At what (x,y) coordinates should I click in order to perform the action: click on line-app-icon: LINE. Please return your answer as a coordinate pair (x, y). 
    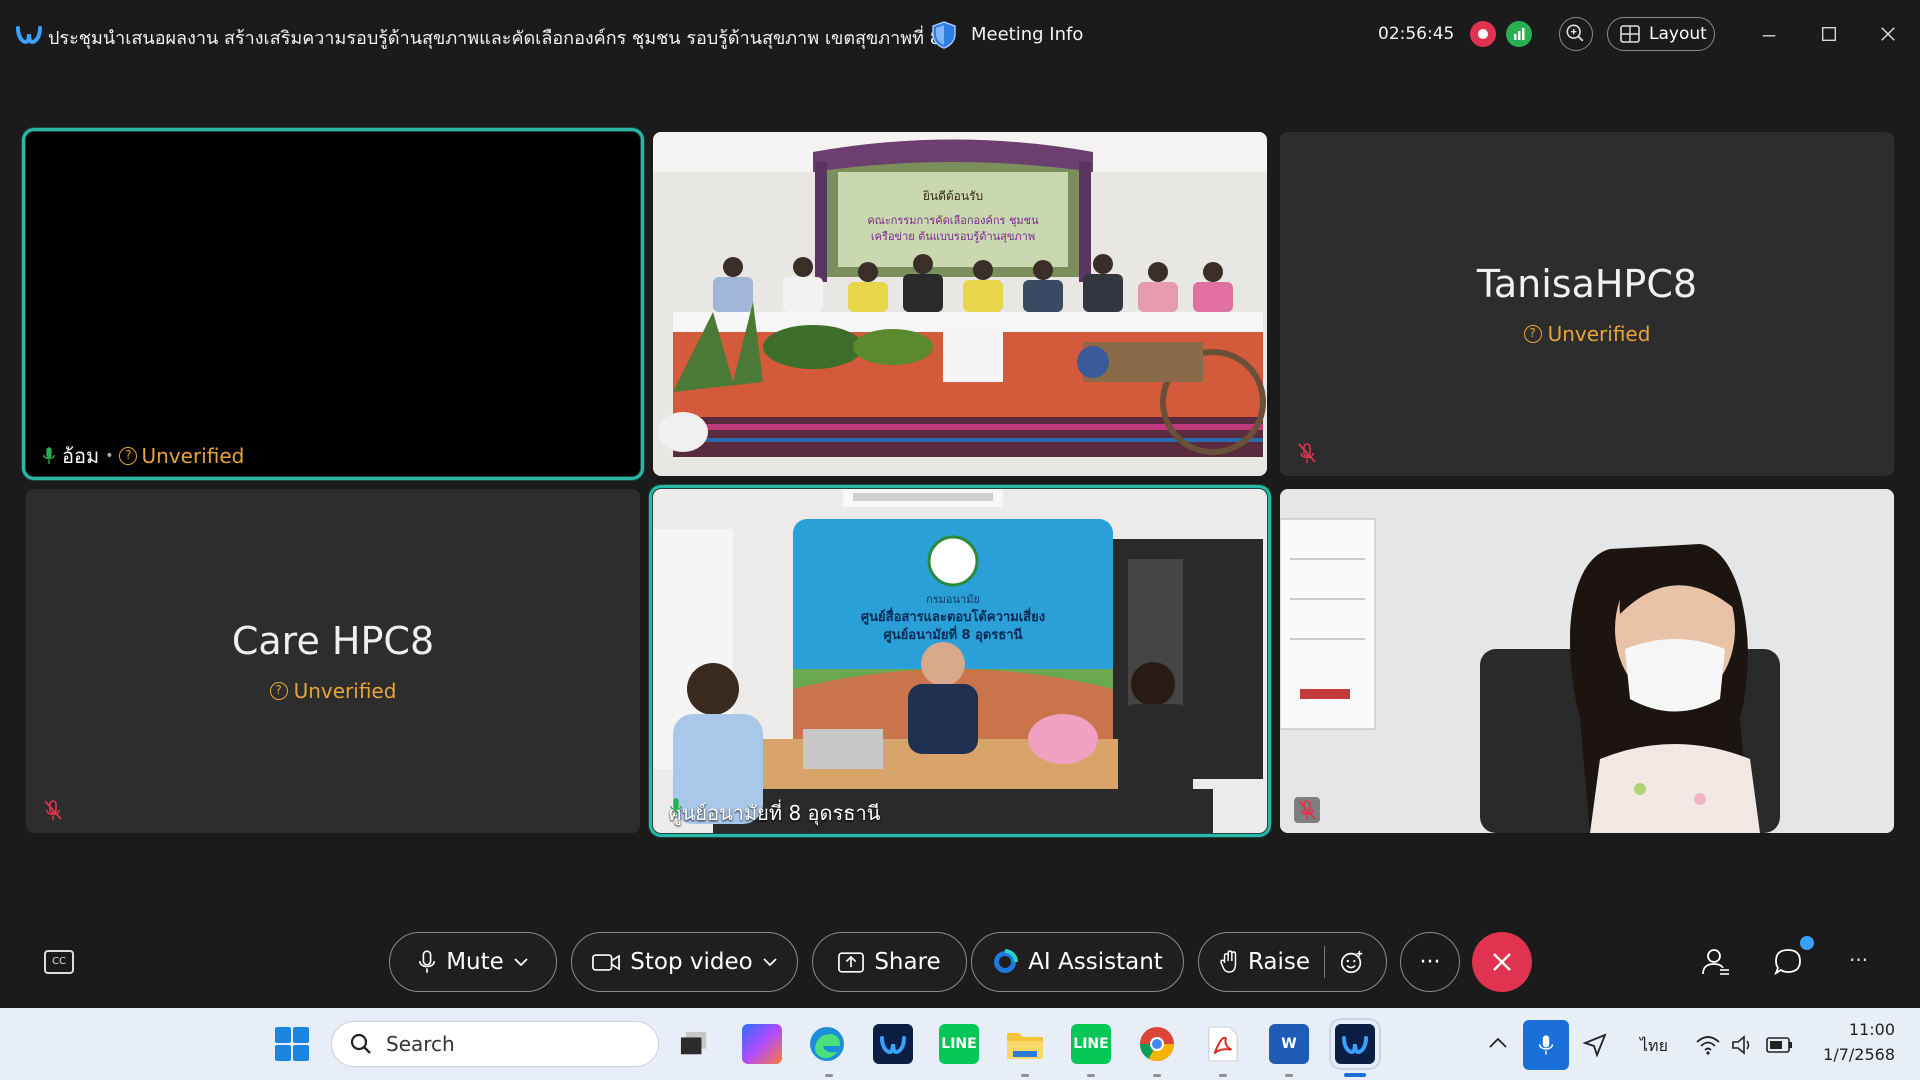
    Looking at the image, I should click on (959, 1044).